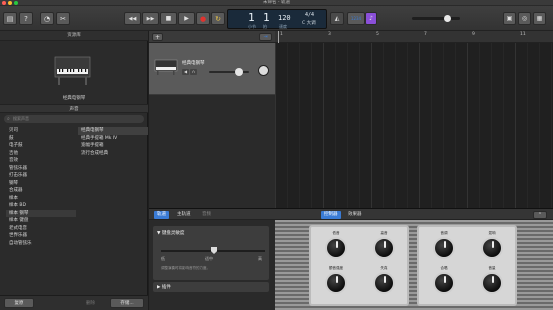 The height and width of the screenshot is (310, 553). Describe the element at coordinates (41, 244) in the screenshot. I see `category-item: 自动管弦乐` at that location.